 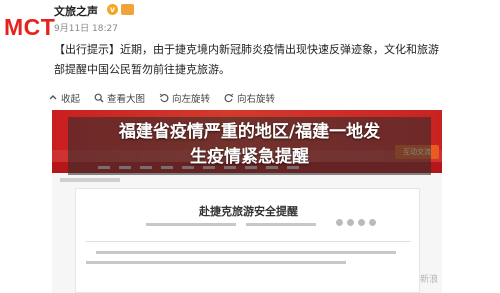 I want to click on collapse-label: 收起, so click(x=71, y=99).